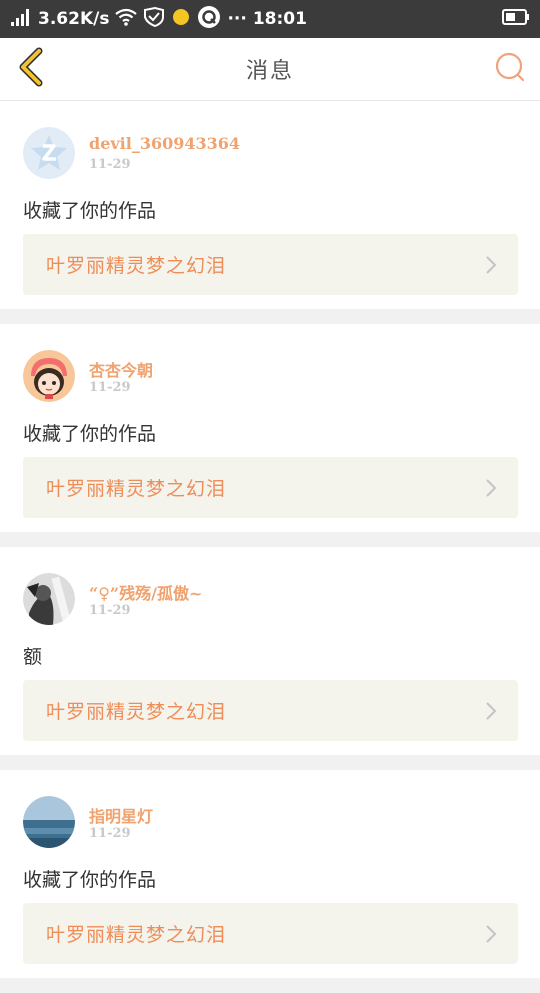 Image resolution: width=540 pixels, height=993 pixels. I want to click on search-button, so click(510, 69).